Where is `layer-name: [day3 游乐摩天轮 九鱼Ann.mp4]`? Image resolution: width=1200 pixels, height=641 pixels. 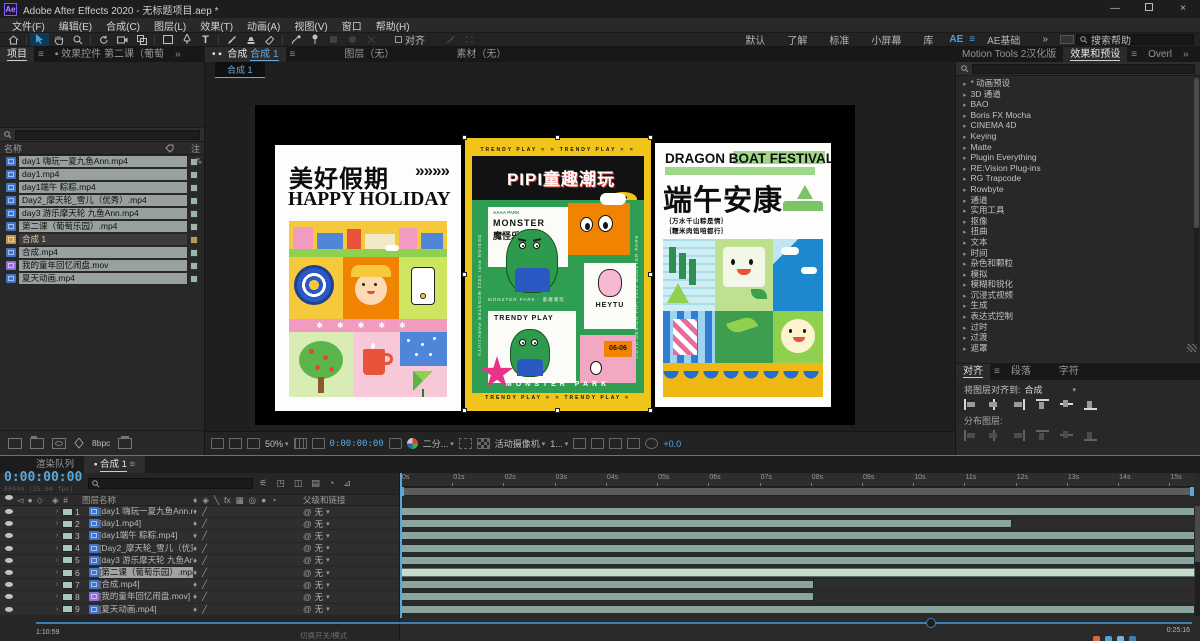
layer-name: [day3 游乐摩天轮 九鱼Ann.mp4] is located at coordinates (146, 560).